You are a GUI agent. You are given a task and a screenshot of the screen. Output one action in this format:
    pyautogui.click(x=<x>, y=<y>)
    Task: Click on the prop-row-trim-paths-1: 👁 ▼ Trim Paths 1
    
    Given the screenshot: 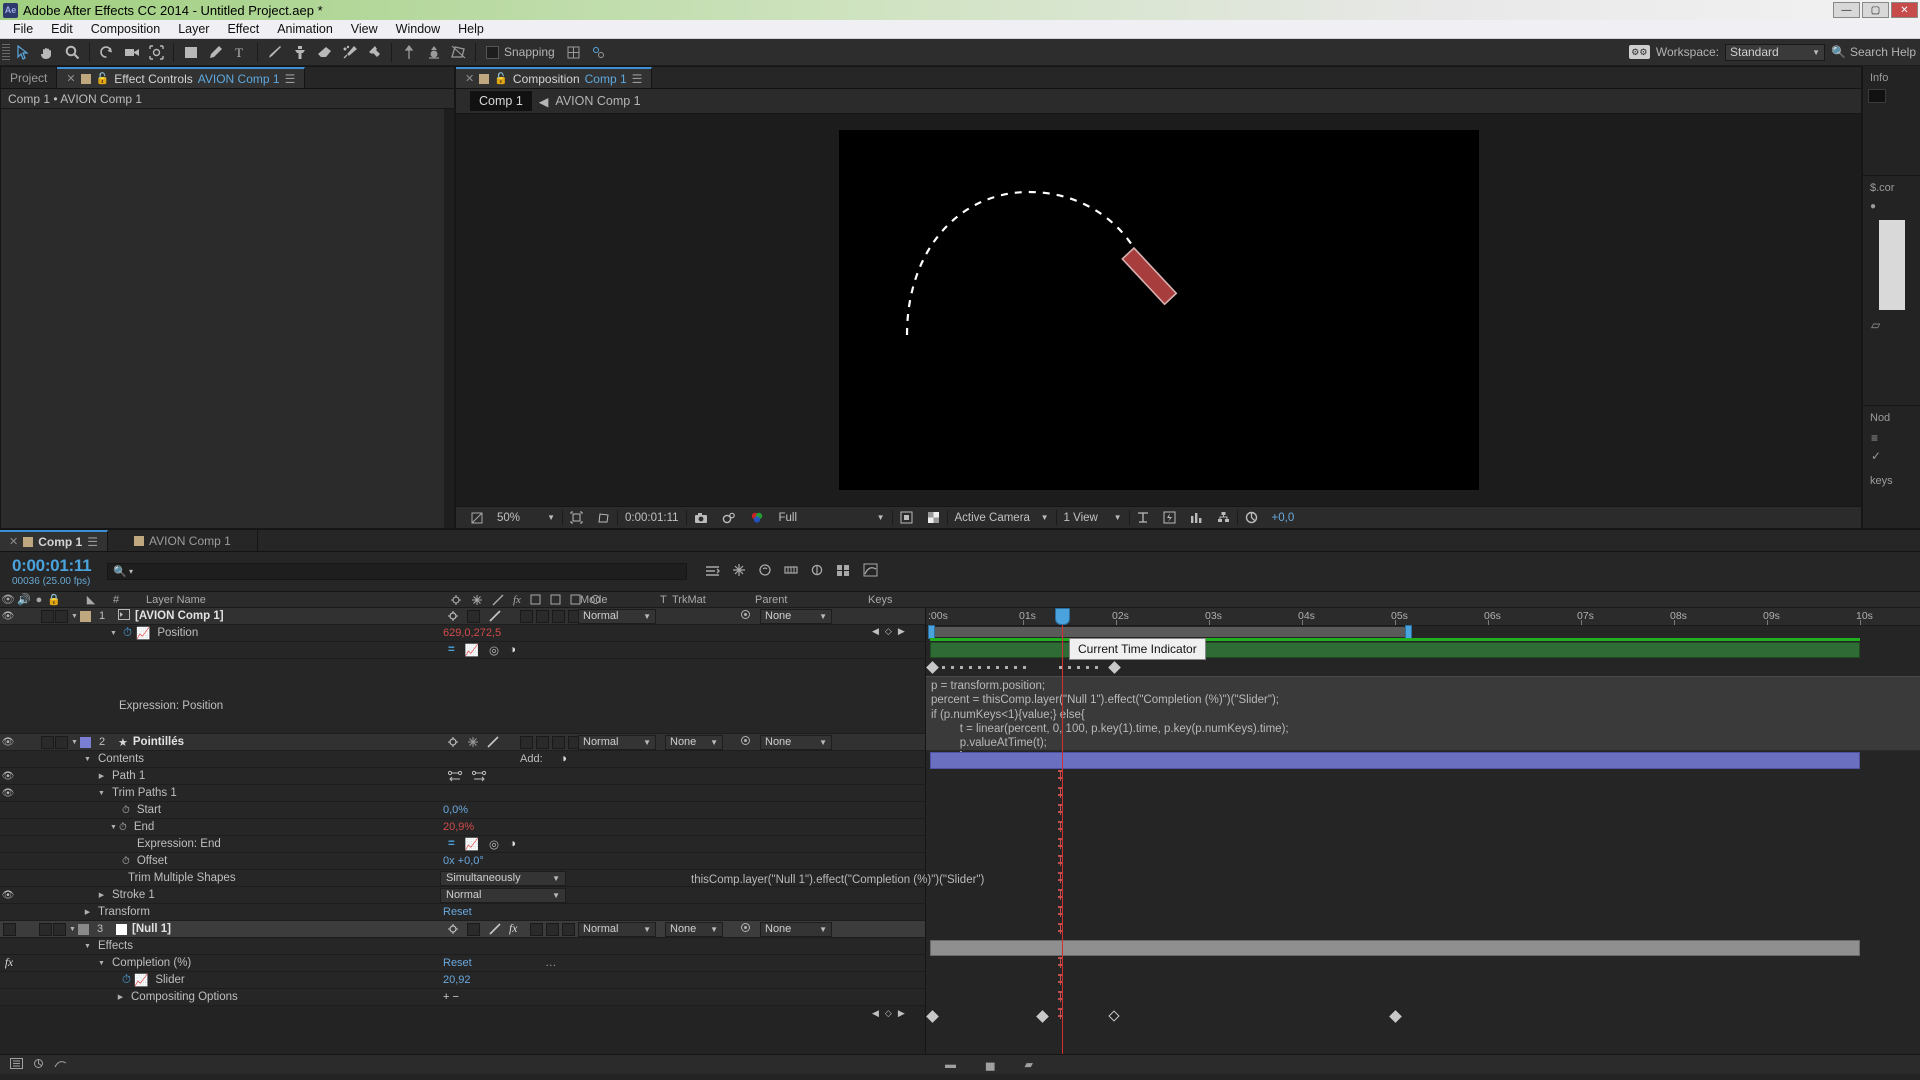 What is the action you would take?
    pyautogui.click(x=462, y=793)
    